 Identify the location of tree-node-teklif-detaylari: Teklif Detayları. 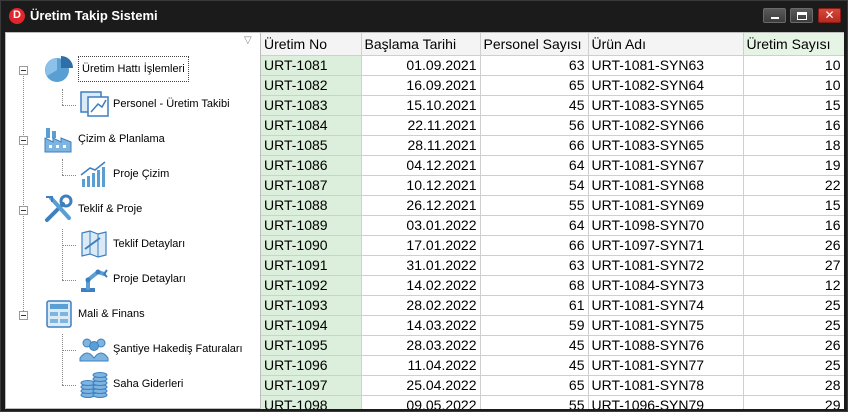
(131, 244).